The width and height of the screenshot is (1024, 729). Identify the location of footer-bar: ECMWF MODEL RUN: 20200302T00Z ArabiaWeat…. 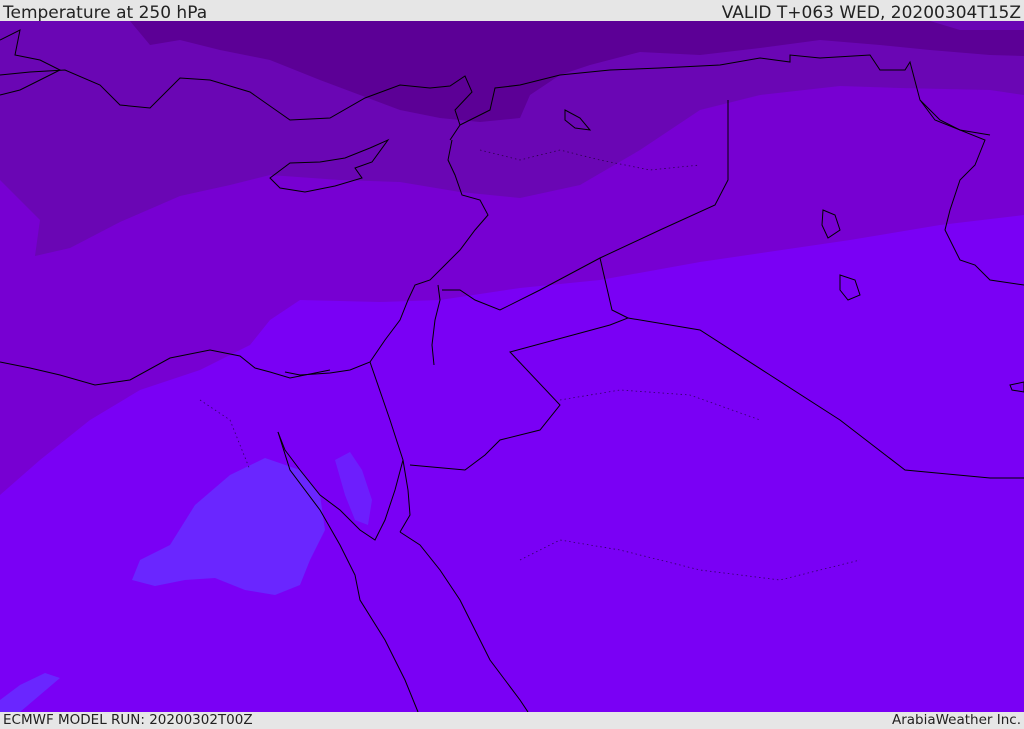
(512, 720).